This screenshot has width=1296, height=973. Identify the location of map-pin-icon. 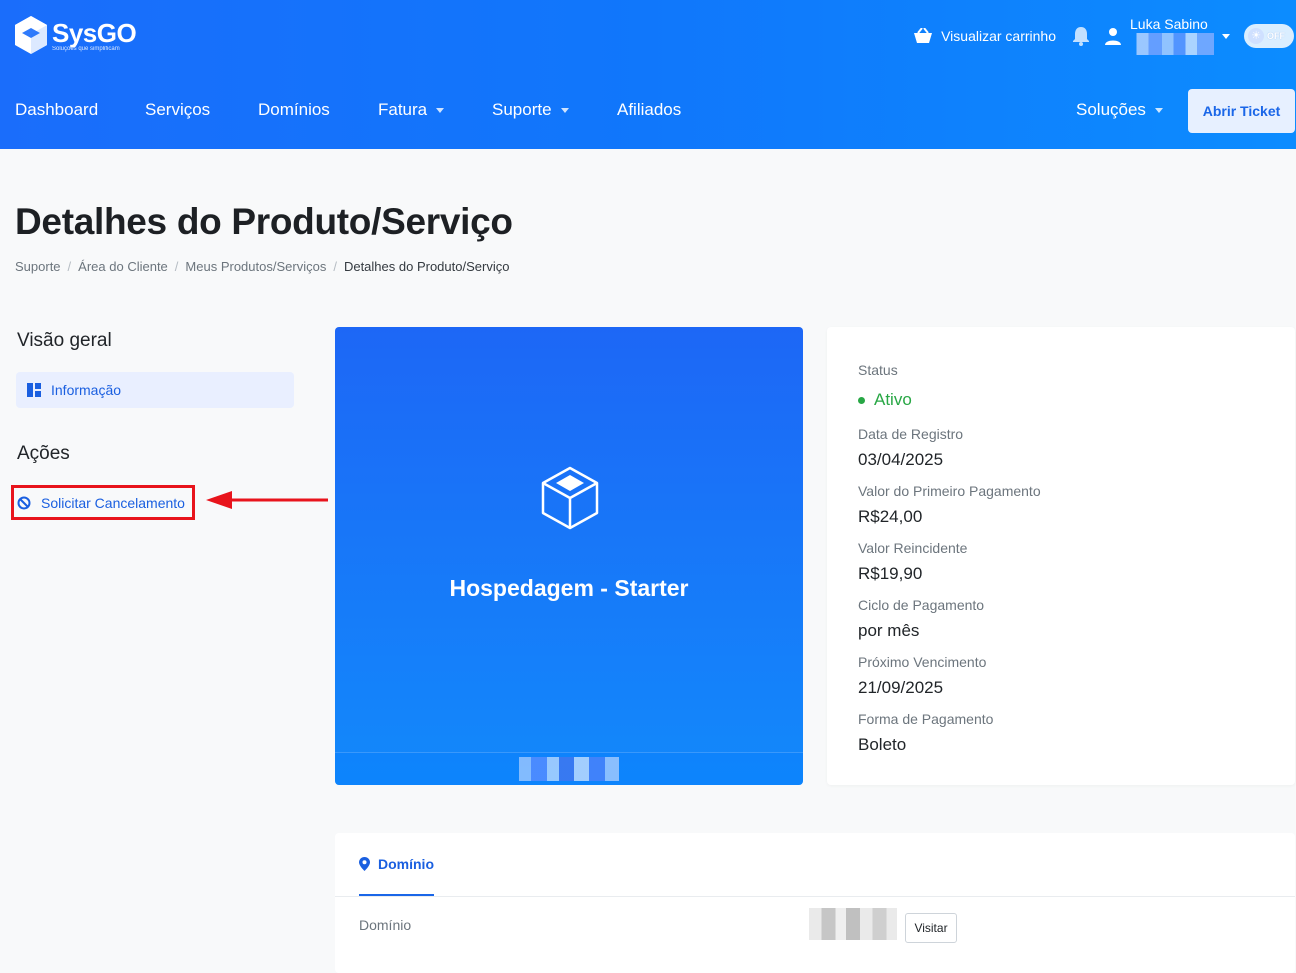
(364, 863).